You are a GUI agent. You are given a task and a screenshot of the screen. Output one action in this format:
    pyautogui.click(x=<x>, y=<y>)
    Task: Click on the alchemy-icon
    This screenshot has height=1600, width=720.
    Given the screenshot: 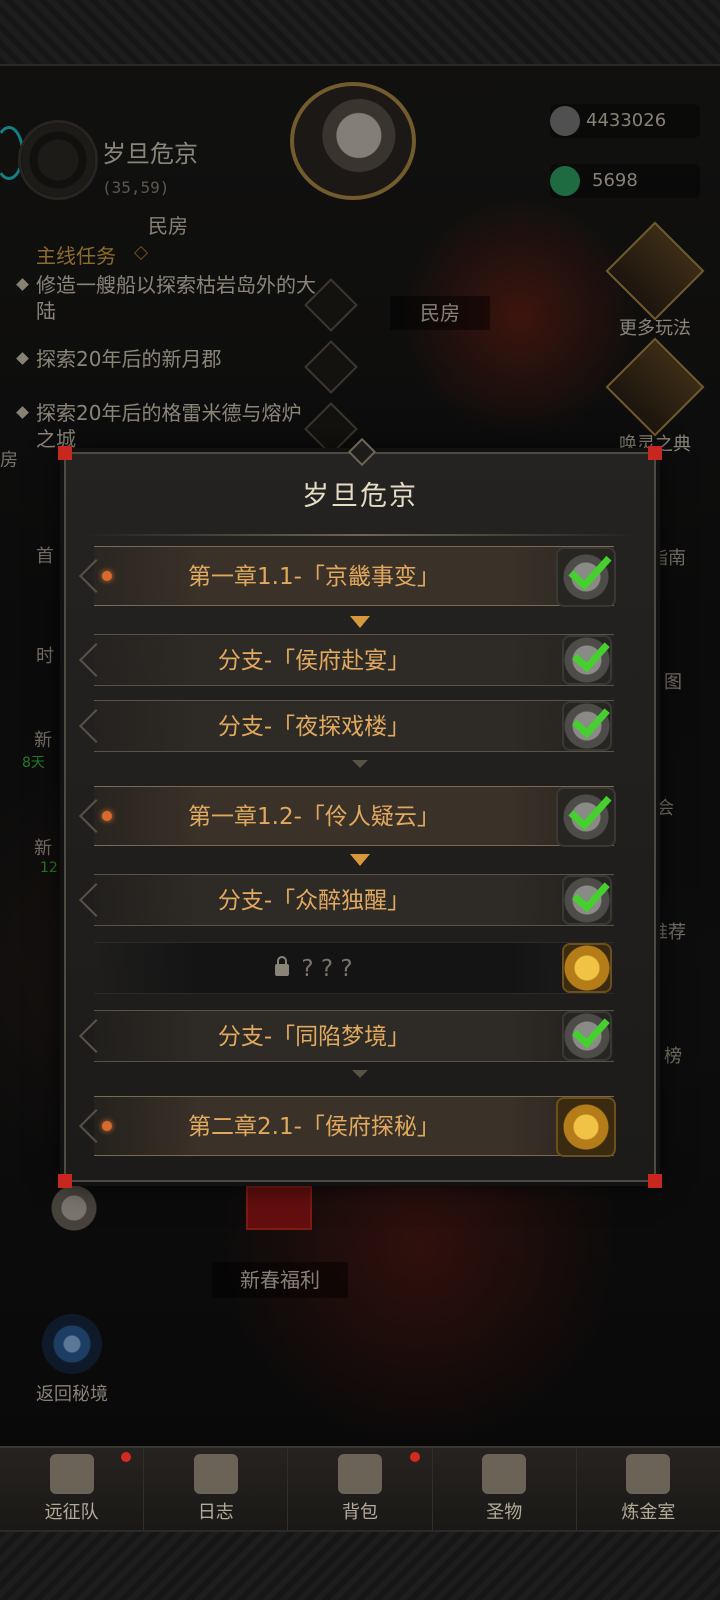 What is the action you would take?
    pyautogui.click(x=648, y=1474)
    